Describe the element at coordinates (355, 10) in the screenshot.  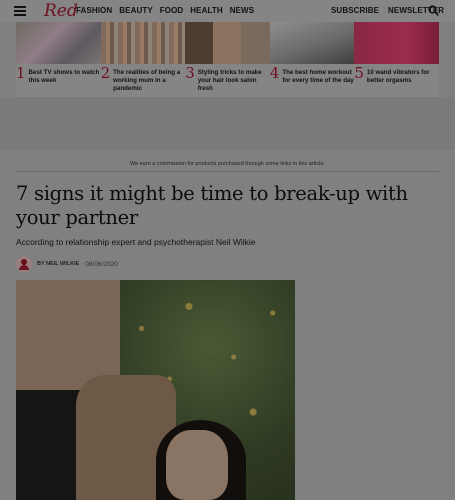
I see `subscribe-link: SUBSCRIBE` at that location.